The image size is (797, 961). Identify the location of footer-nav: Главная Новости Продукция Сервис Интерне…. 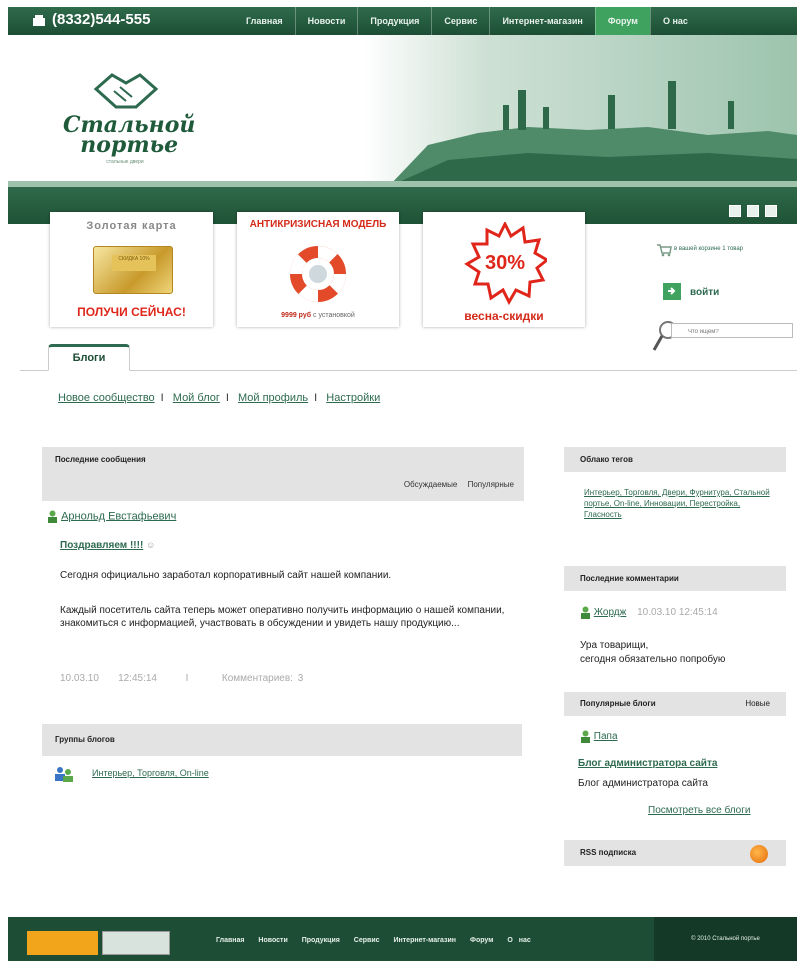
(377, 940).